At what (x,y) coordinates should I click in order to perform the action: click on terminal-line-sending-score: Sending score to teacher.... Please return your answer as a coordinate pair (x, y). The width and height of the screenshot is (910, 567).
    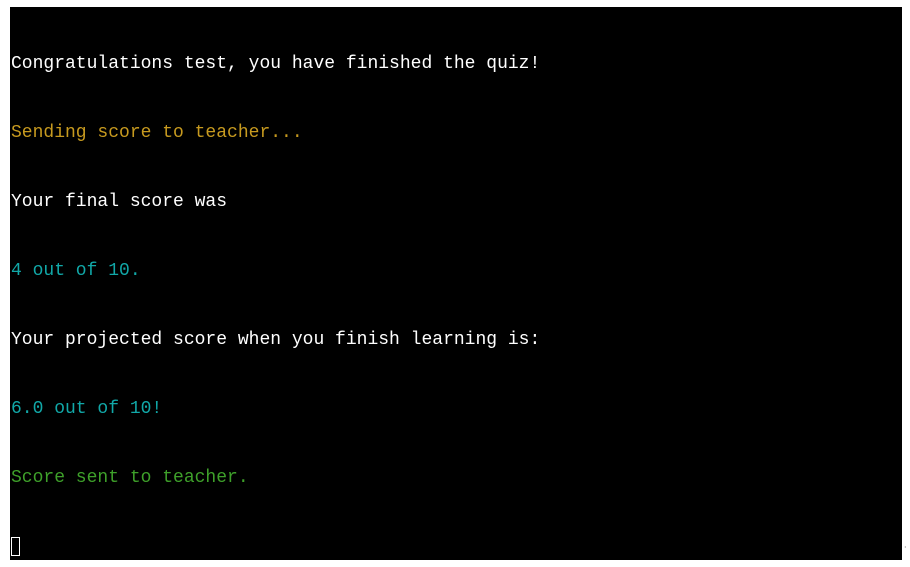
    Looking at the image, I should click on (157, 133).